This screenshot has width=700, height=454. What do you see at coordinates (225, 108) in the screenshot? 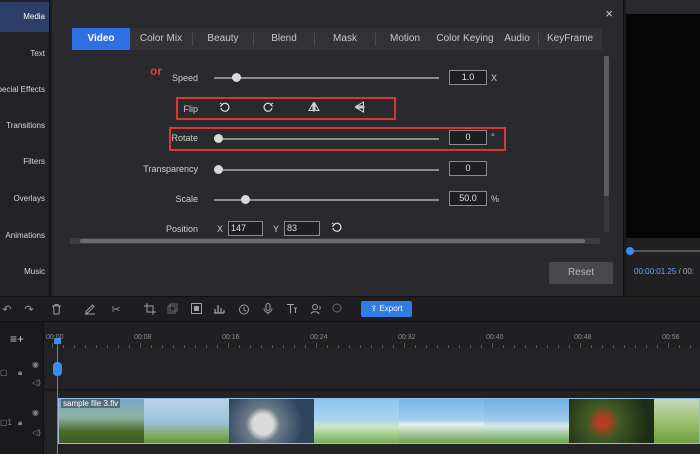
I see `rotate-left-icon` at bounding box center [225, 108].